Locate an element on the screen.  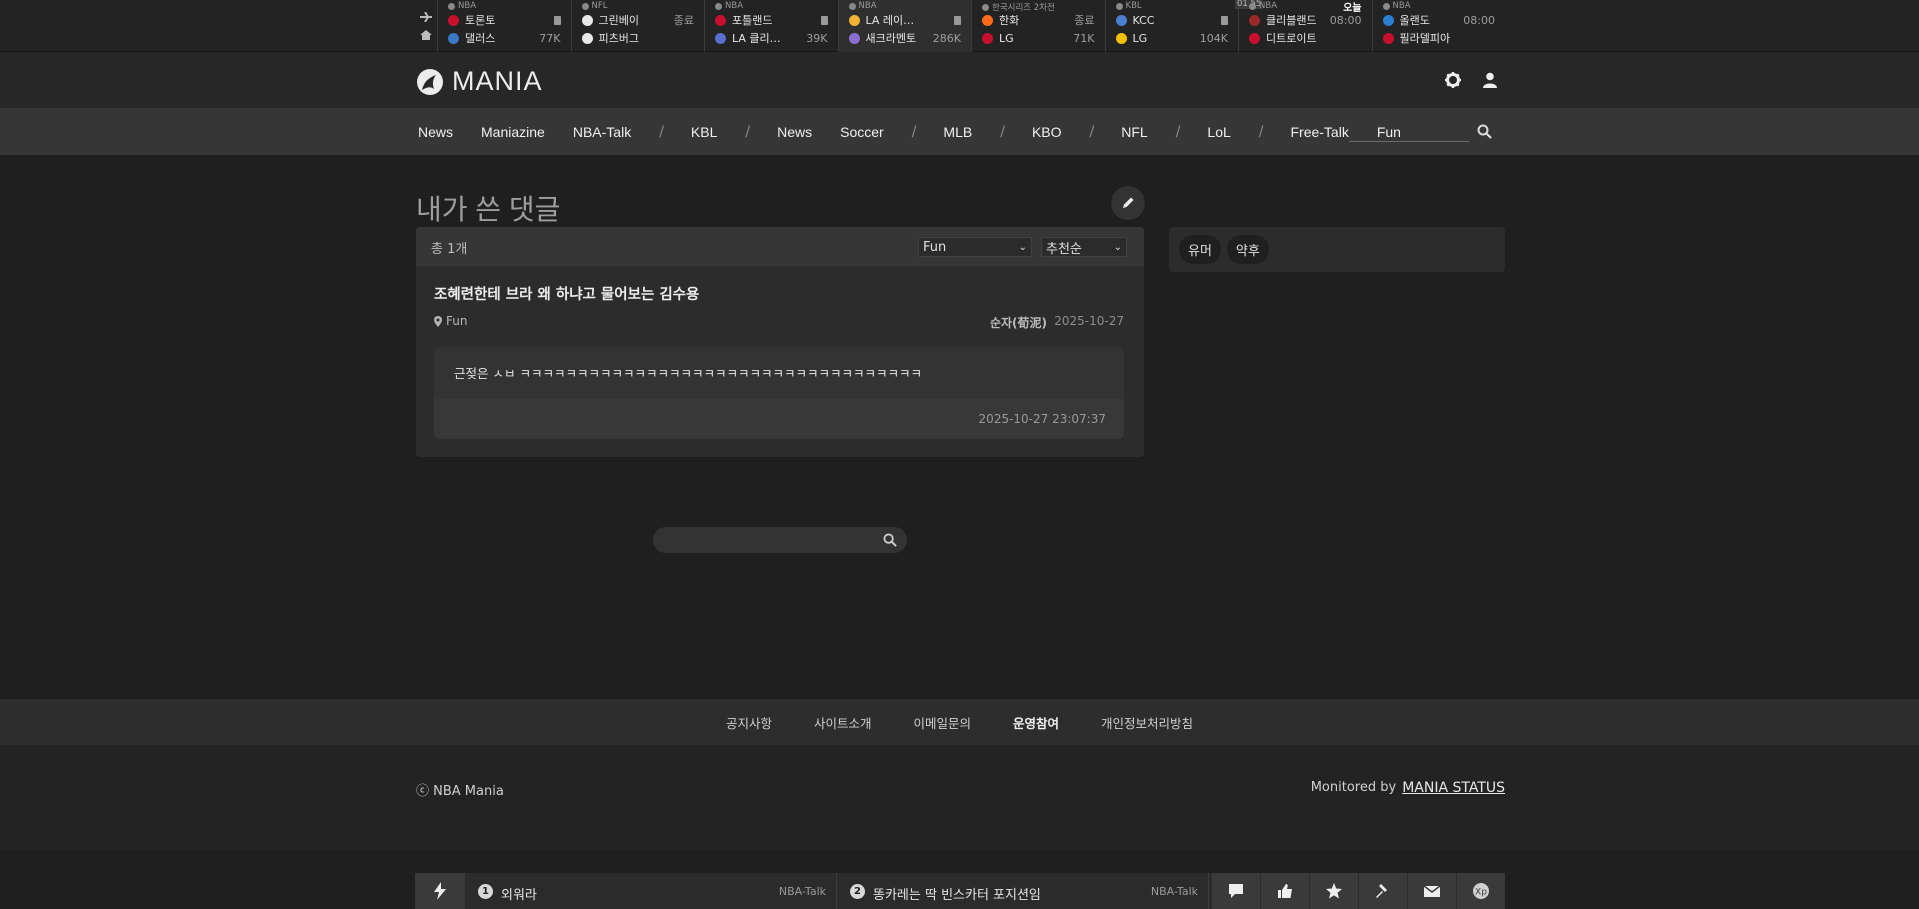
game-stat: 71K is located at coordinates (1084, 38).